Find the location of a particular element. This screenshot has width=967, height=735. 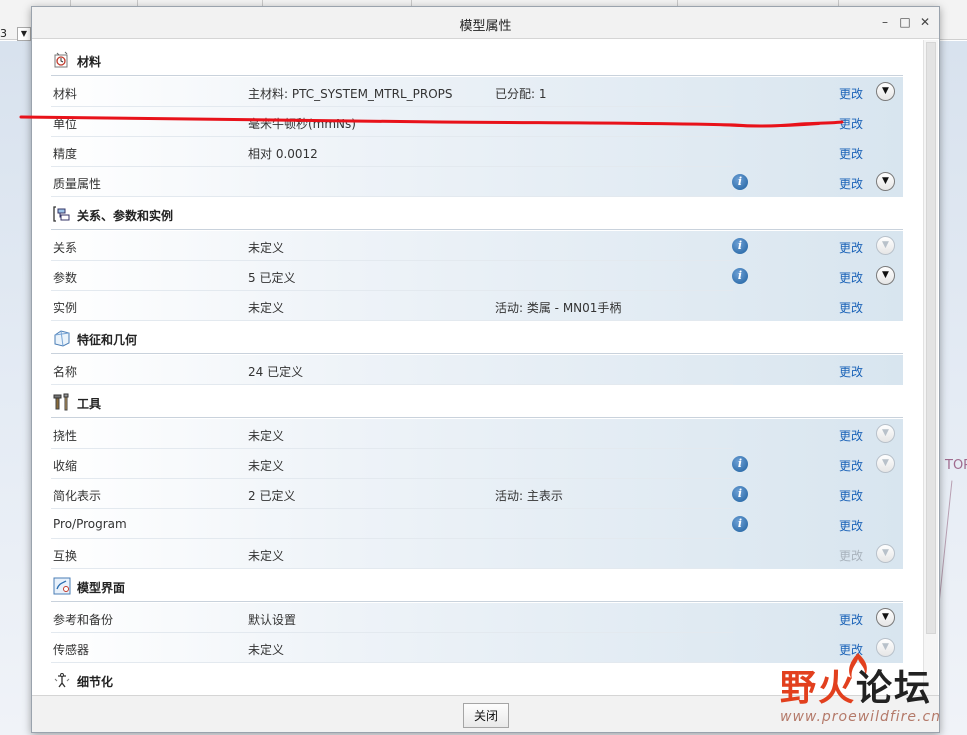

property-label: 单位 is located at coordinates (65, 124).